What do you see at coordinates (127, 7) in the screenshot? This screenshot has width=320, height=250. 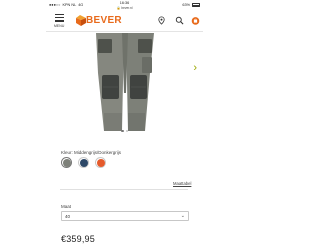 I see `url-text: bever.nl` at bounding box center [127, 7].